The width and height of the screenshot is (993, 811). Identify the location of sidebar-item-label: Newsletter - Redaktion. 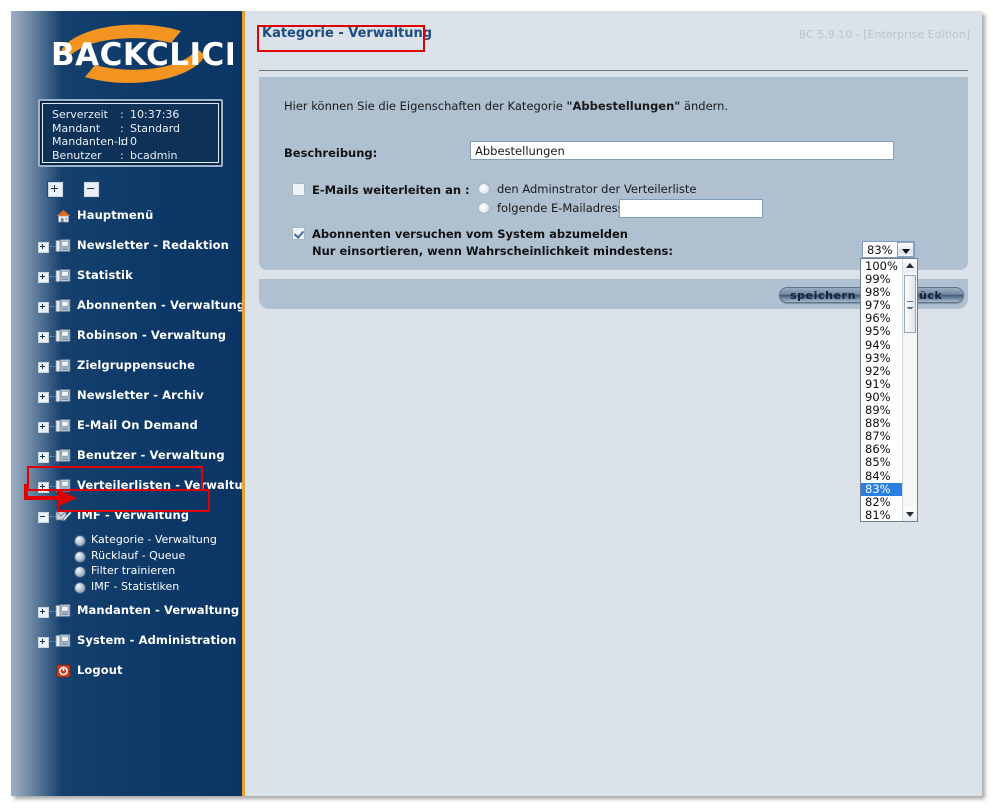
(153, 245).